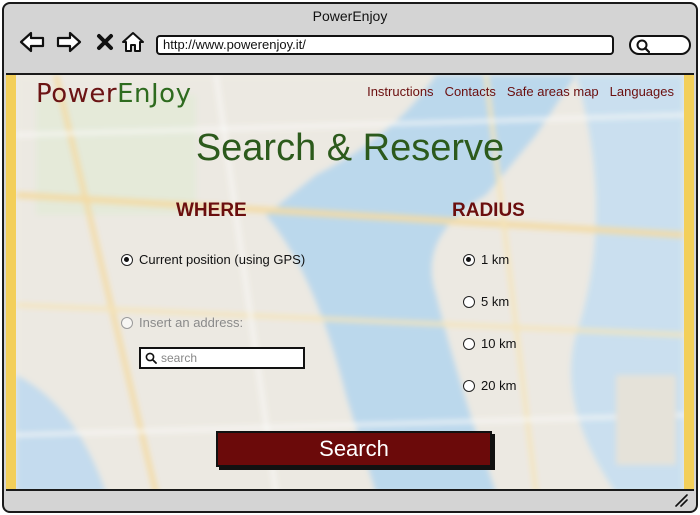 This screenshot has width=700, height=515. I want to click on stop-x-icon, so click(105, 42).